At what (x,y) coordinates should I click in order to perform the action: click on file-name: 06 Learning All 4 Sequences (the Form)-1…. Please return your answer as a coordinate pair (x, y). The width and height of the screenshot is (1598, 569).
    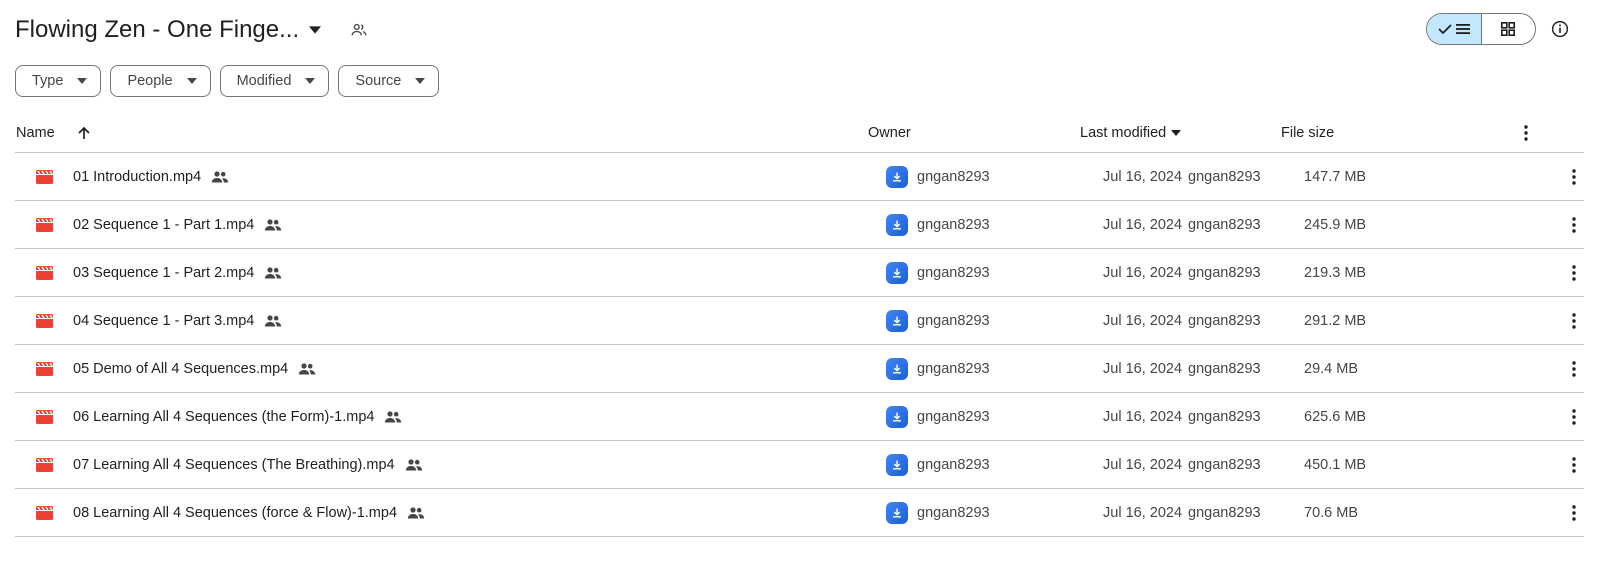
    Looking at the image, I should click on (223, 417).